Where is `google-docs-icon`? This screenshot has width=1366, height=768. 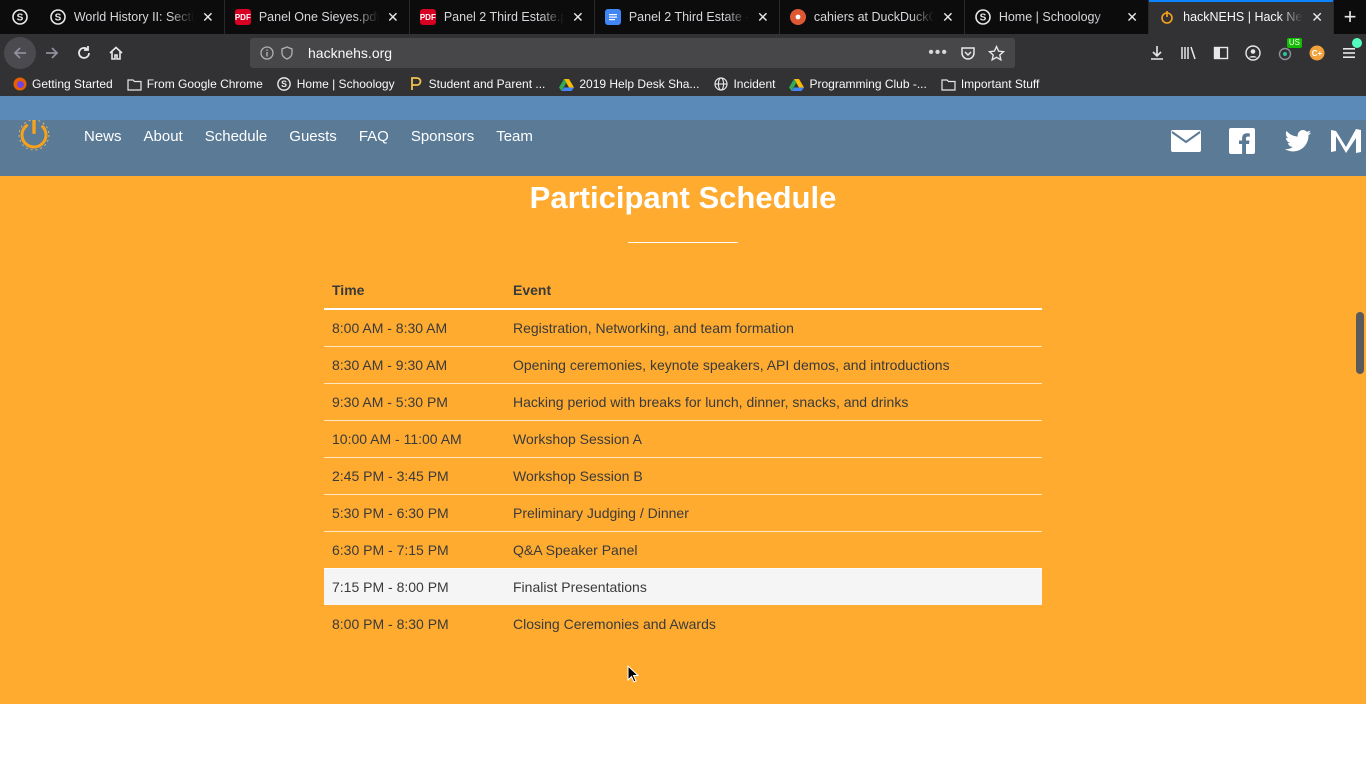 google-docs-icon is located at coordinates (612, 17).